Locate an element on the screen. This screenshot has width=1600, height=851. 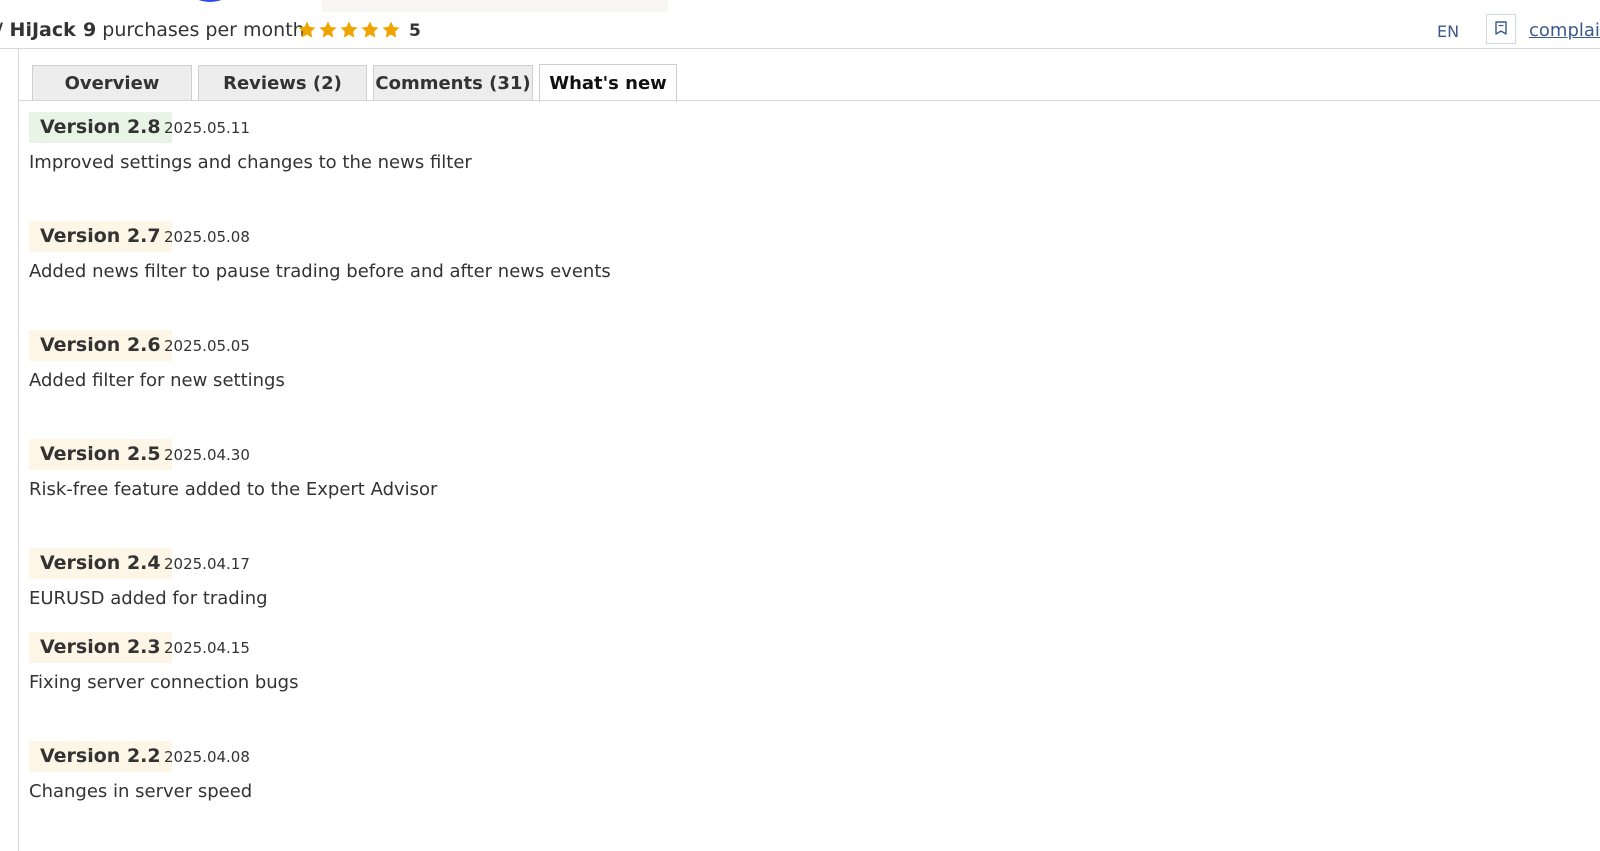
version-notes: Fixing server connection bugs is located at coordinates (164, 682).